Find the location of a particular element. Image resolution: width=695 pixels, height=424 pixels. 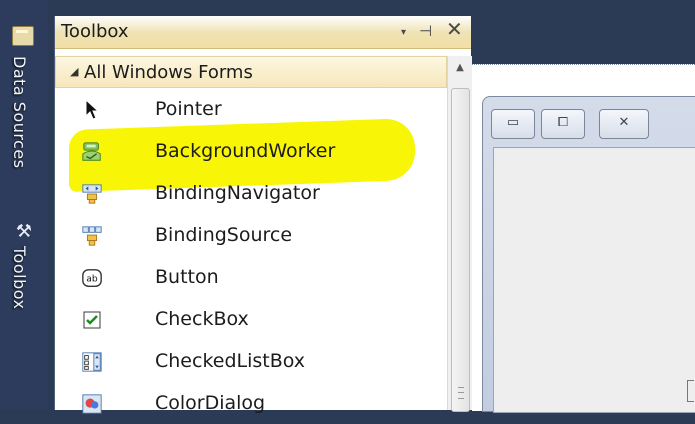

minimize-button: ▭ is located at coordinates (513, 124).